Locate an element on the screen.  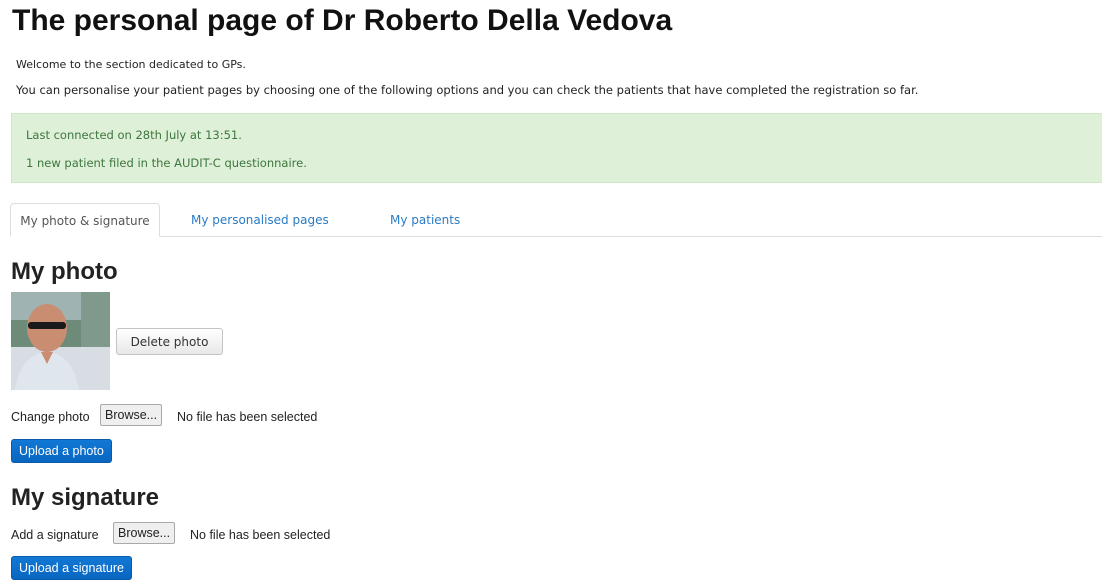
last-connected-text: Last connected on 28th July at 13:51. is located at coordinates (134, 135).